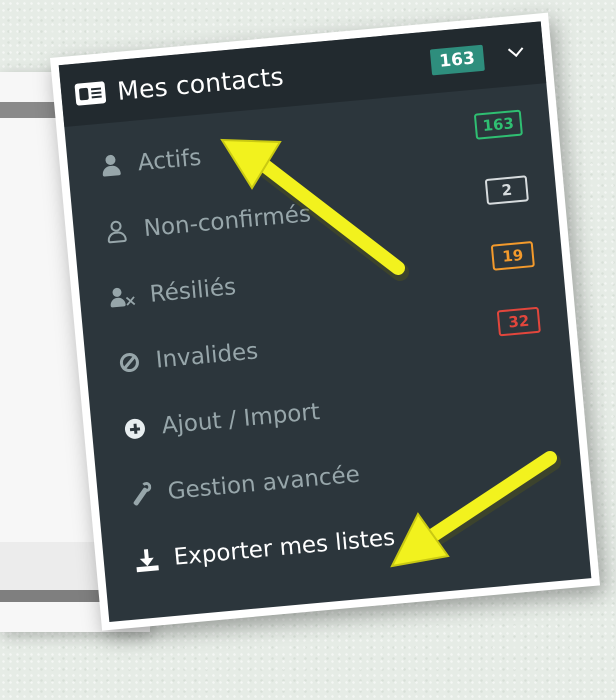  Describe the element at coordinates (135, 429) in the screenshot. I see `plus-circle-icon` at that location.